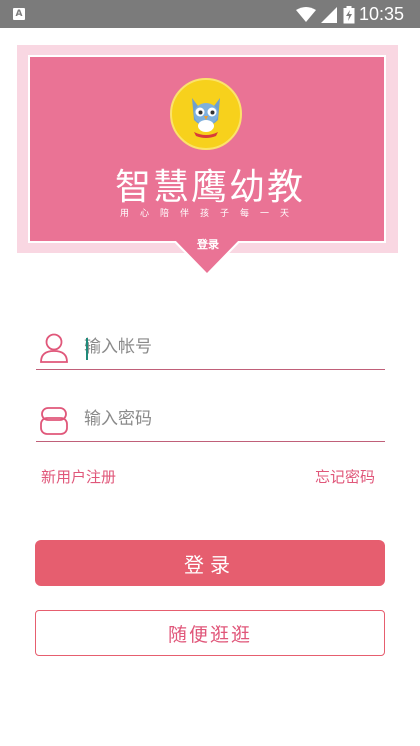  What do you see at coordinates (229, 347) in the screenshot?
I see `account-input` at bounding box center [229, 347].